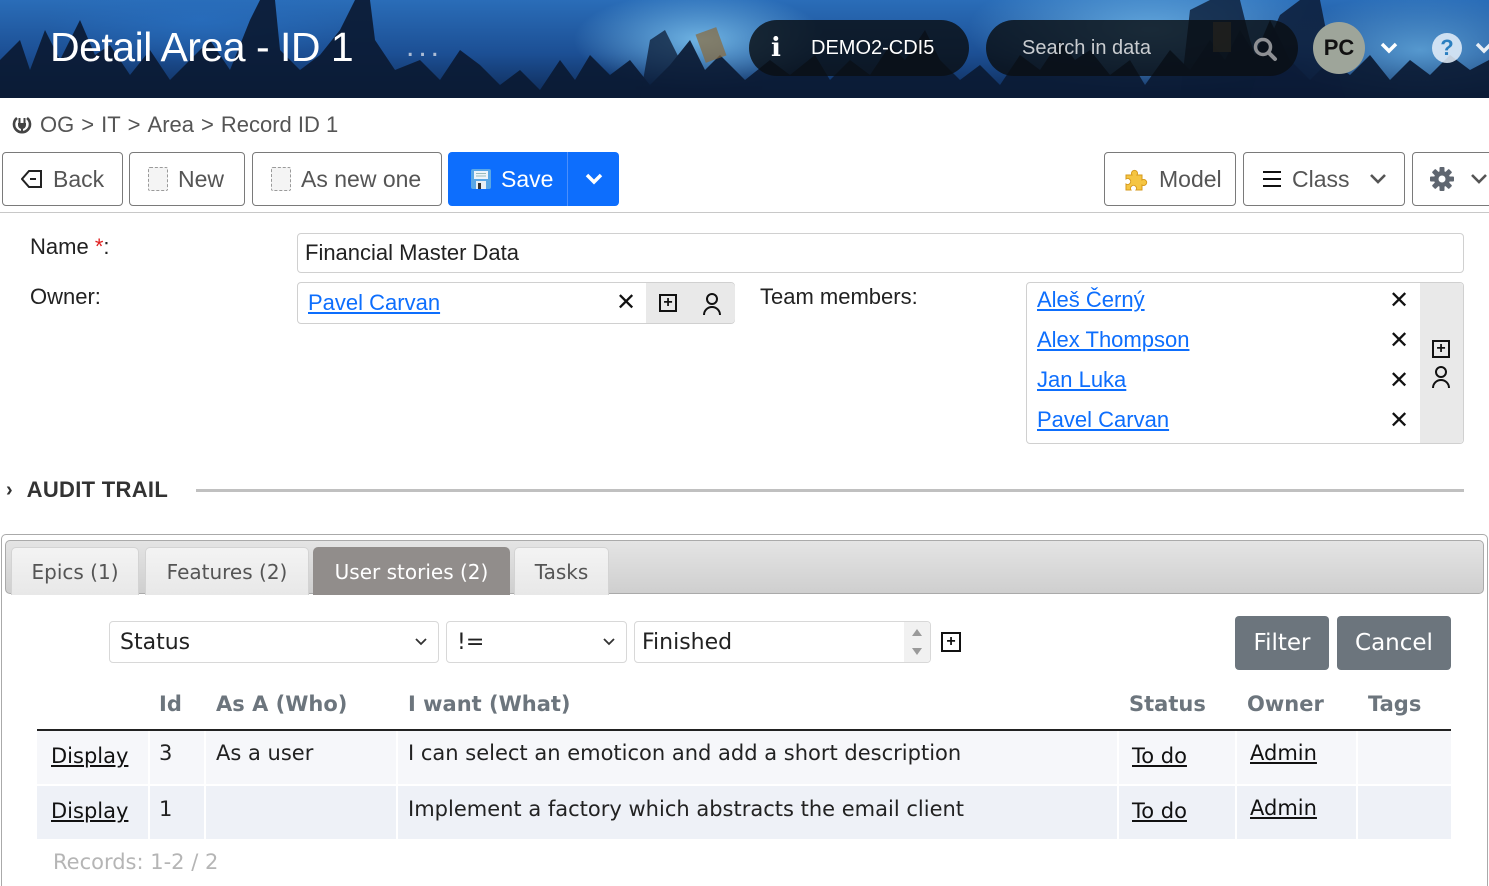 This screenshot has height=886, width=1489. What do you see at coordinates (136, 862) in the screenshot?
I see `records-count: Records: 1-2 / 2` at bounding box center [136, 862].